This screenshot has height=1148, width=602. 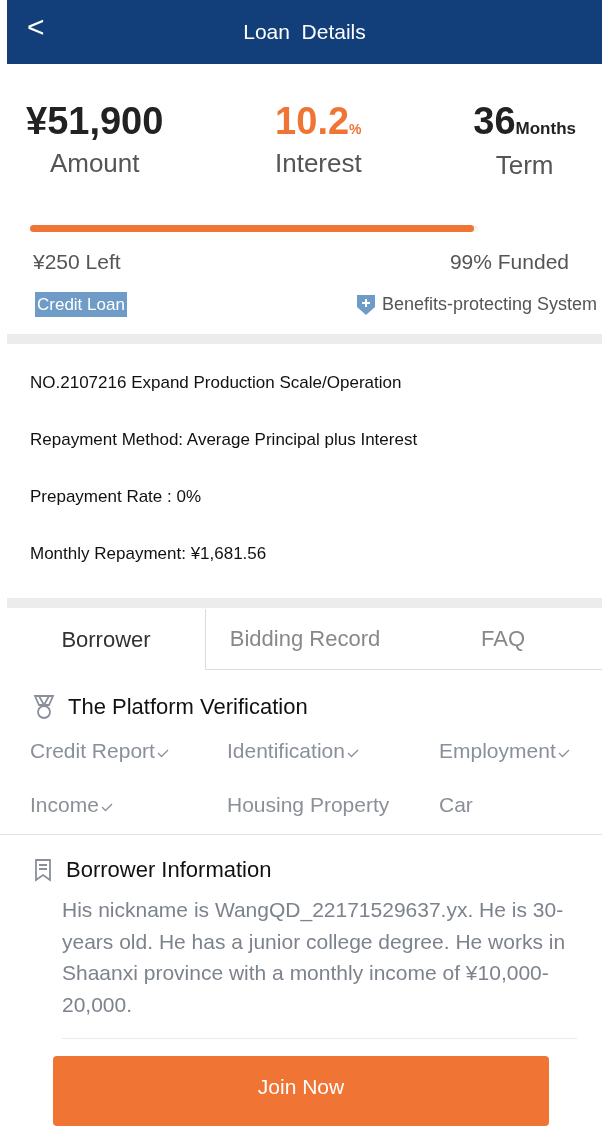 What do you see at coordinates (319, 966) in the screenshot?
I see `borrower-description: His nickname is WangQD_22171529637.yx. He is 30-years old. He has a junior college degree. He works in Shaanxi province with a monthly income of ¥10,000-20,000.` at bounding box center [319, 966].